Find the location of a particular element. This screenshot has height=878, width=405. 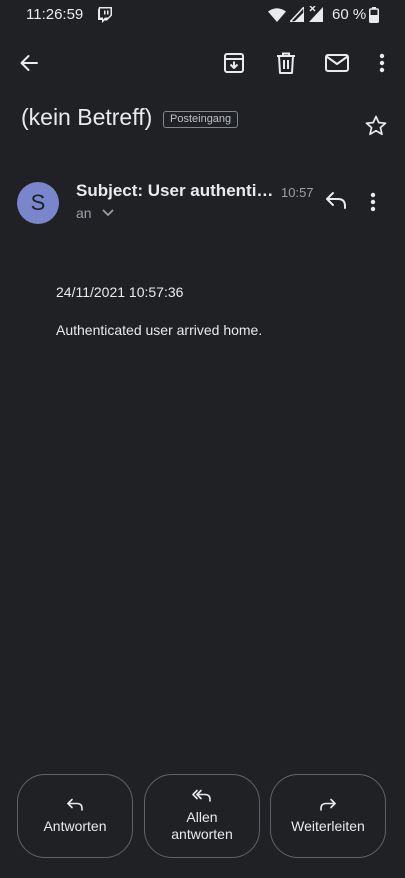

chevron-down-icon is located at coordinates (108, 213).